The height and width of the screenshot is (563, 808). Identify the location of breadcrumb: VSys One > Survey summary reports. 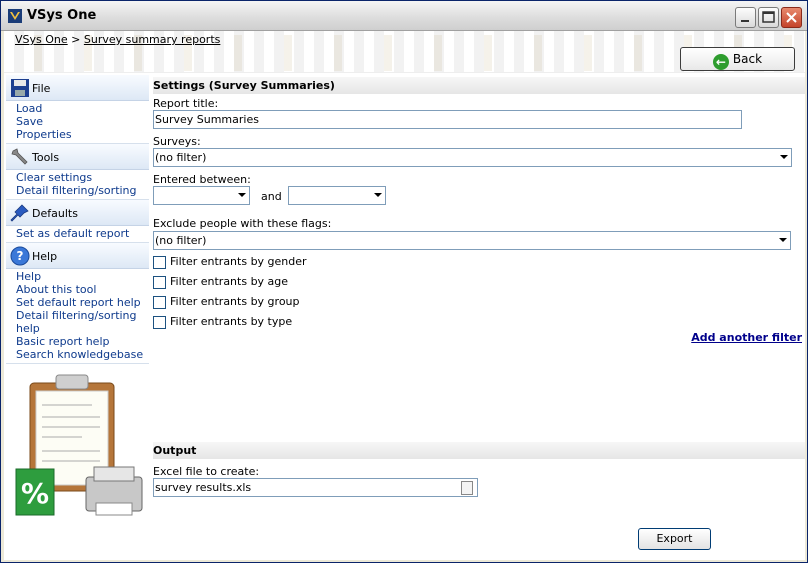
(117, 39).